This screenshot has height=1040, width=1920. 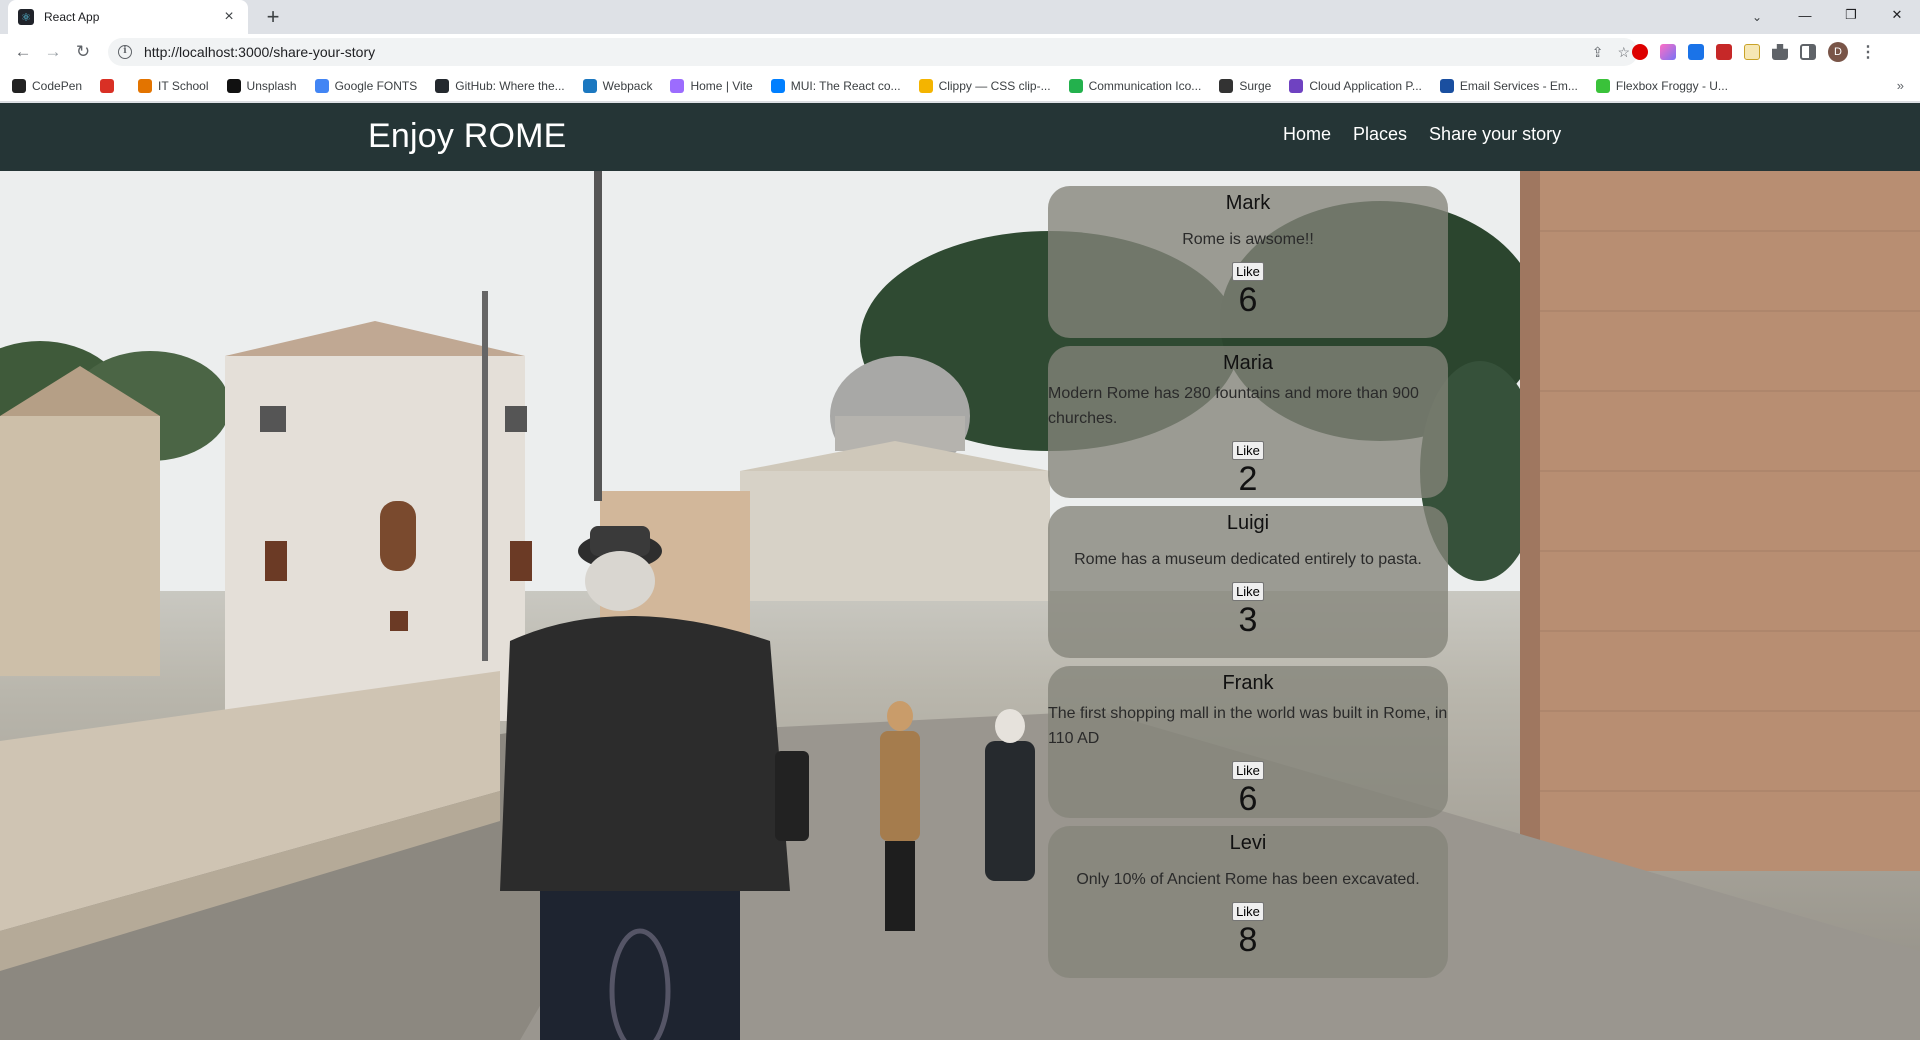 I want to click on story-author: Mark, so click(x=1248, y=203).